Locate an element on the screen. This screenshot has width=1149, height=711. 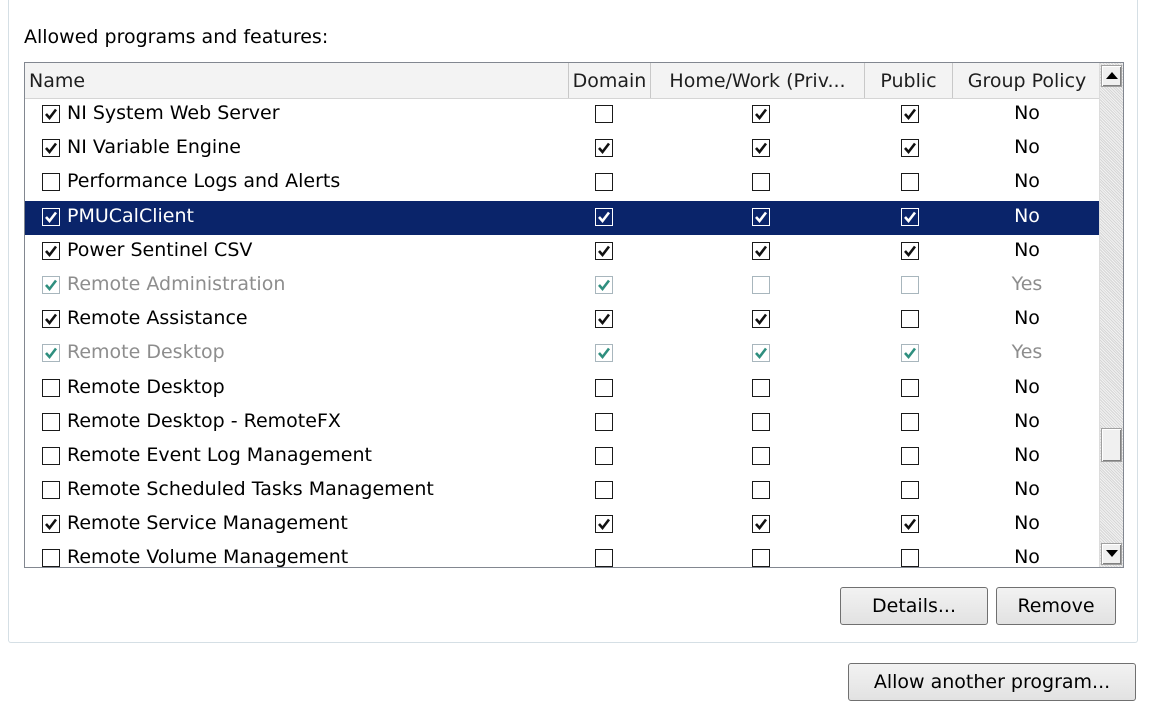
table-row: Remote Volume Management No is located at coordinates (563, 555).